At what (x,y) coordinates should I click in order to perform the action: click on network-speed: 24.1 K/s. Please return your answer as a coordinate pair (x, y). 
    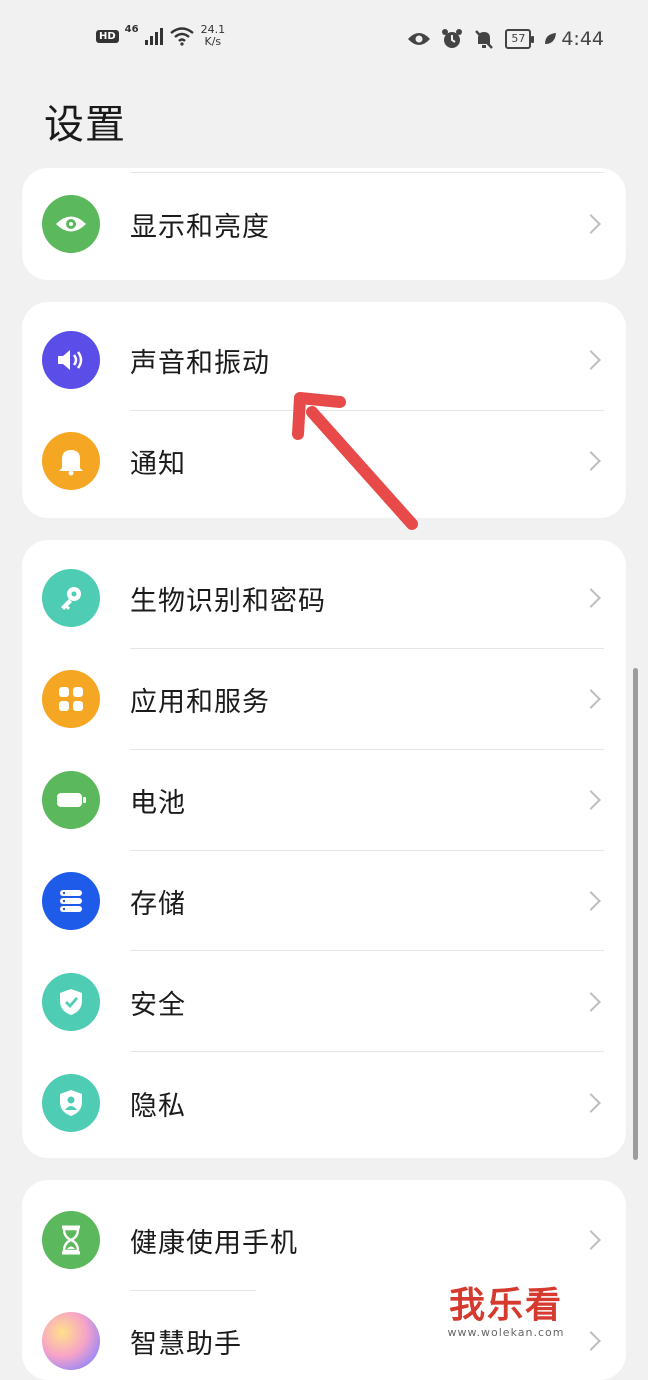
    Looking at the image, I should click on (213, 36).